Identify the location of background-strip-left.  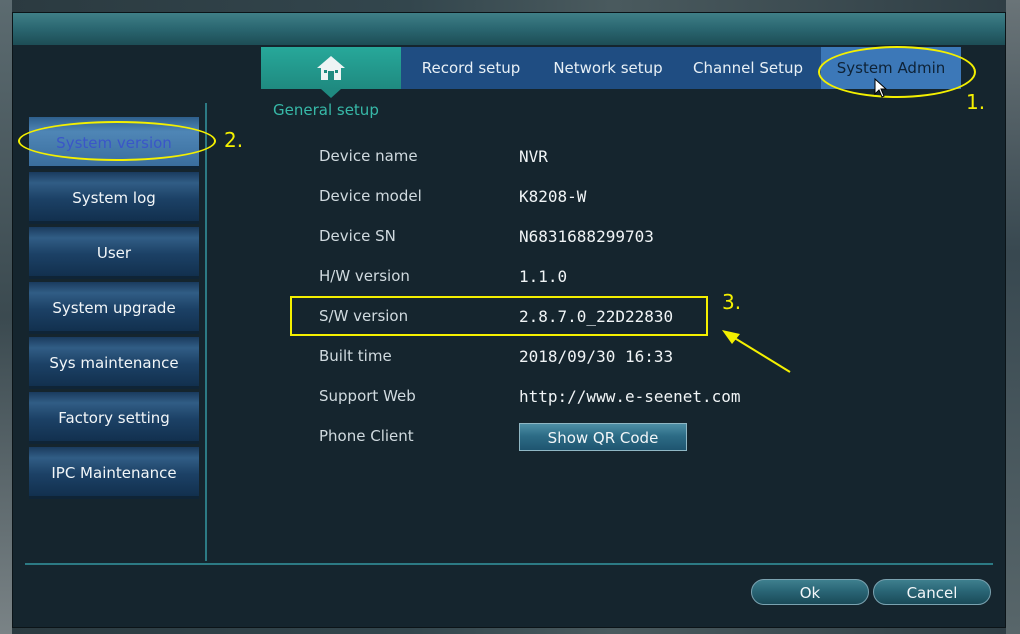
(6, 317).